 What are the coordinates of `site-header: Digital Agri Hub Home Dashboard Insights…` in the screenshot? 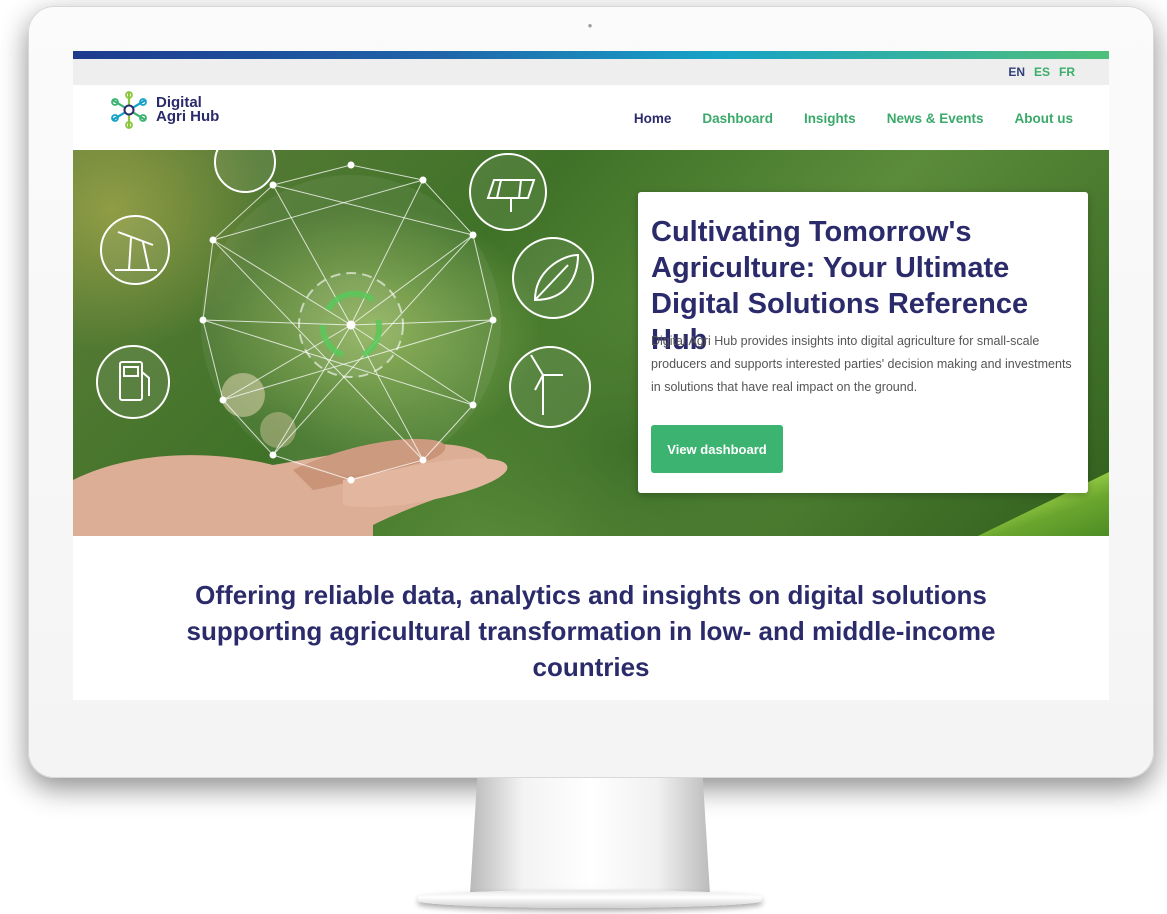 It's located at (591, 117).